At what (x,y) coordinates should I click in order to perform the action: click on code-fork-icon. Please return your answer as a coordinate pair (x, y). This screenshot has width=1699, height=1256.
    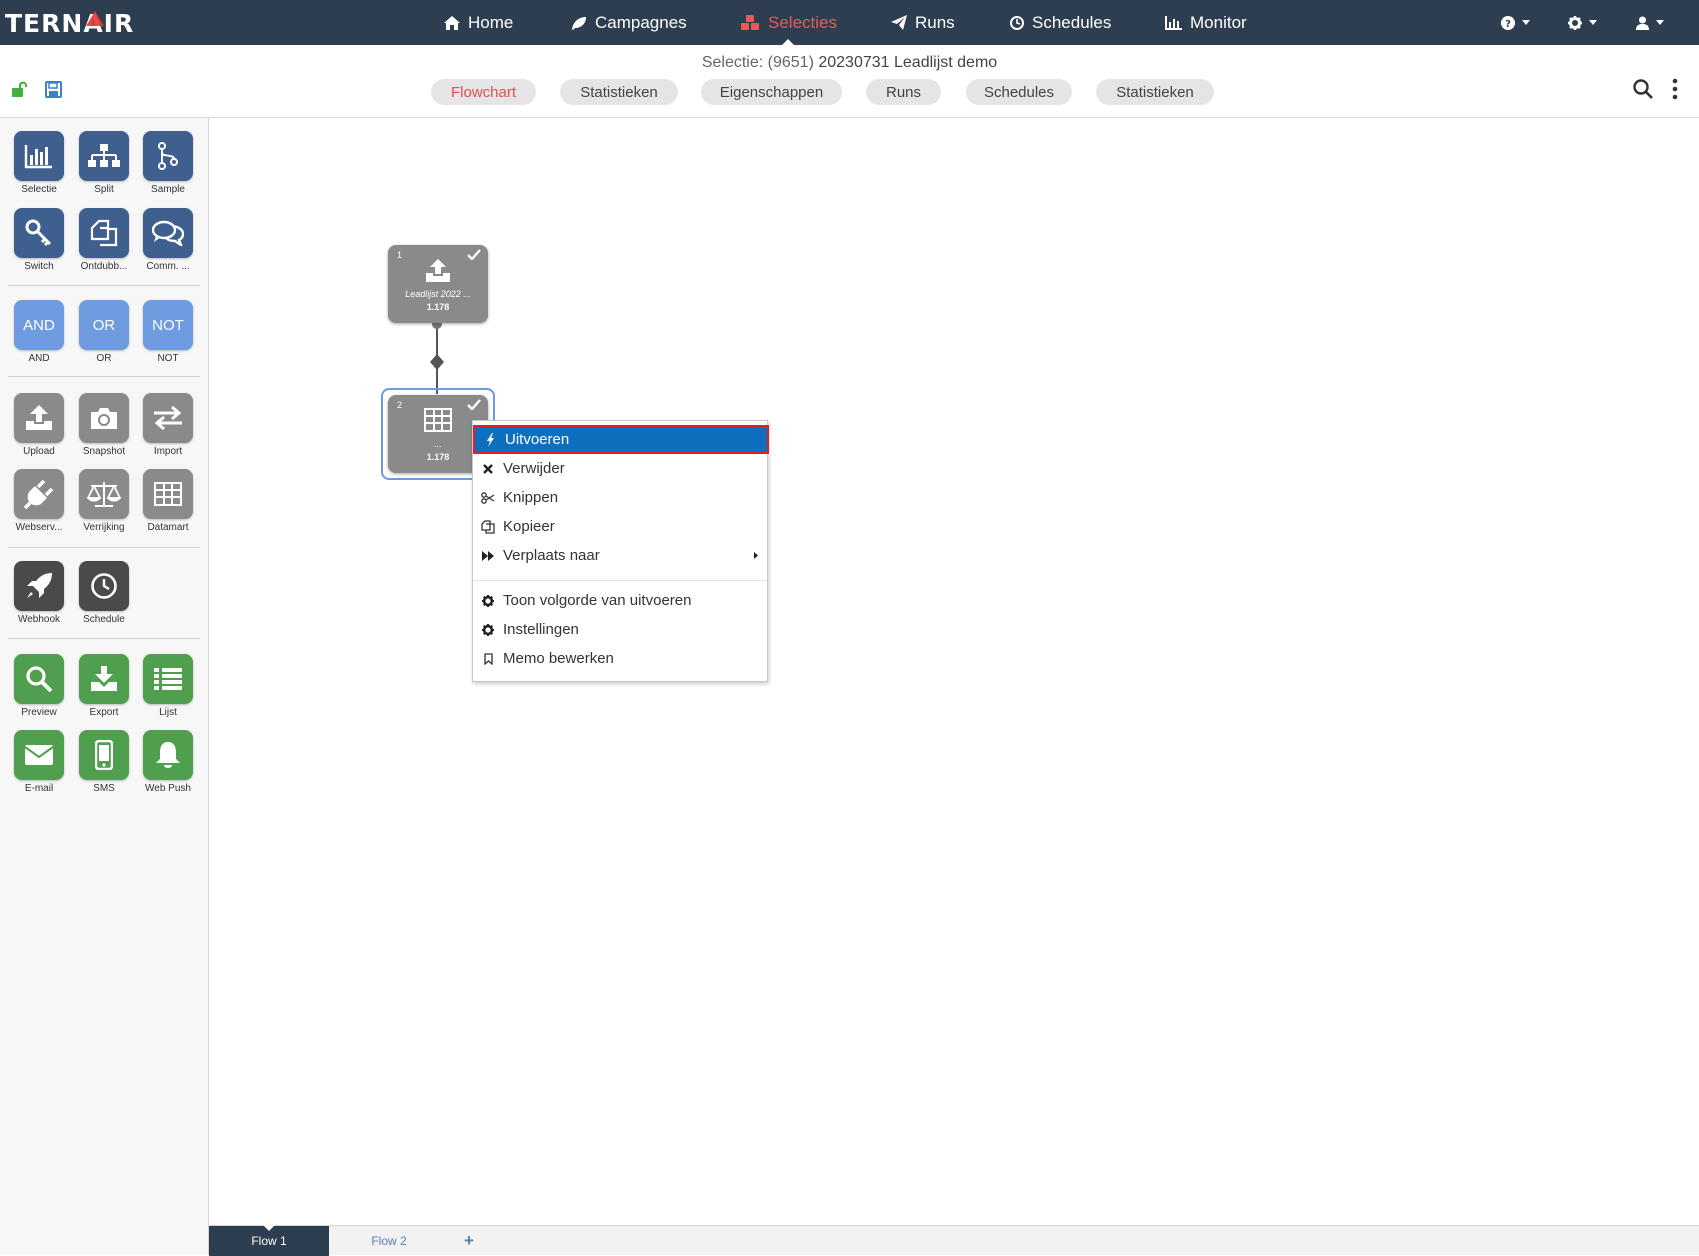
    Looking at the image, I should click on (168, 156).